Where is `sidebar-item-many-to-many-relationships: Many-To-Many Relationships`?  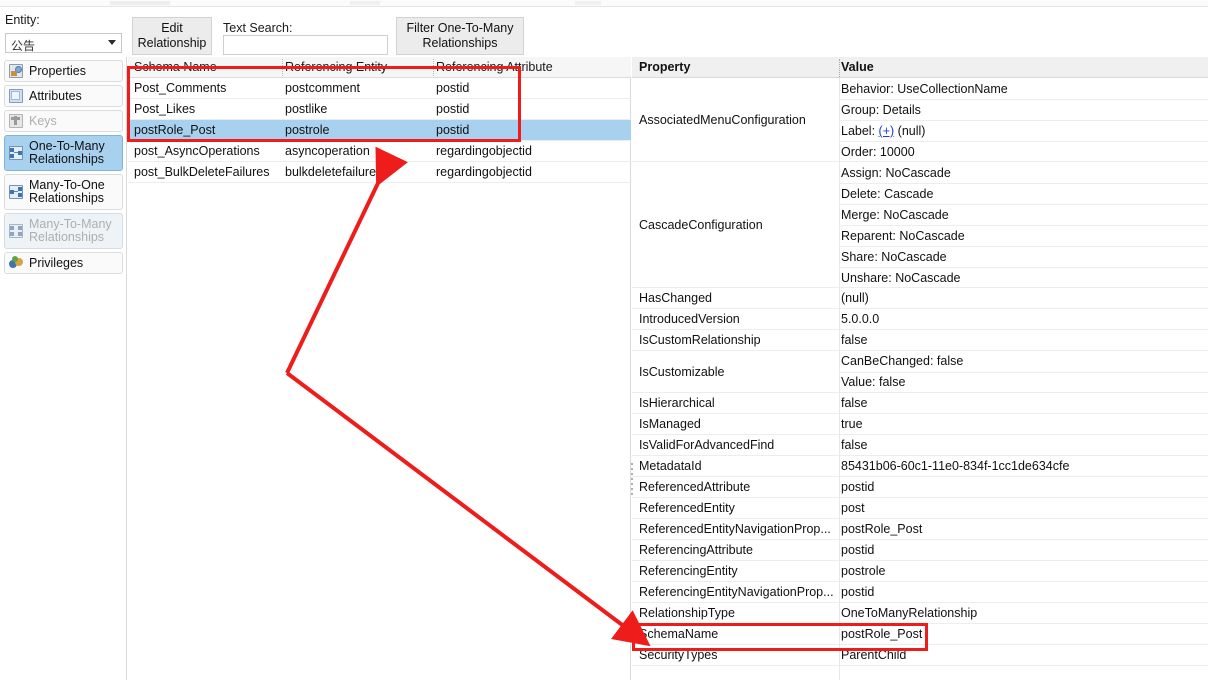 sidebar-item-many-to-many-relationships: Many-To-Many Relationships is located at coordinates (63, 231).